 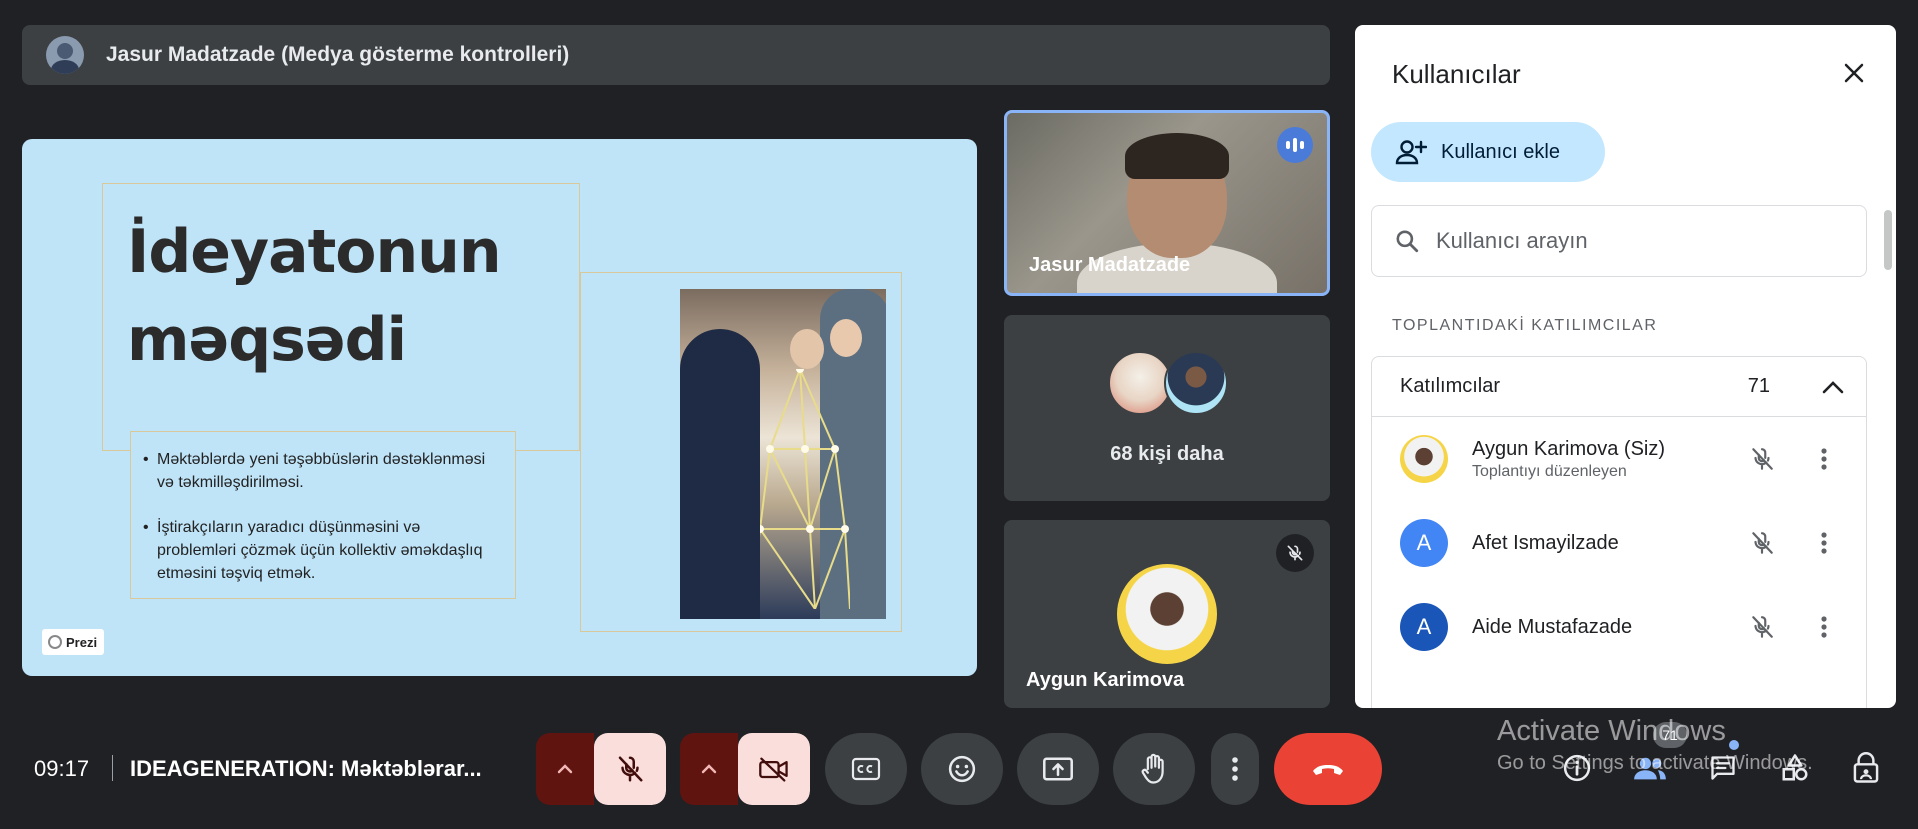 I want to click on meeting-info-button, so click(x=1577, y=768).